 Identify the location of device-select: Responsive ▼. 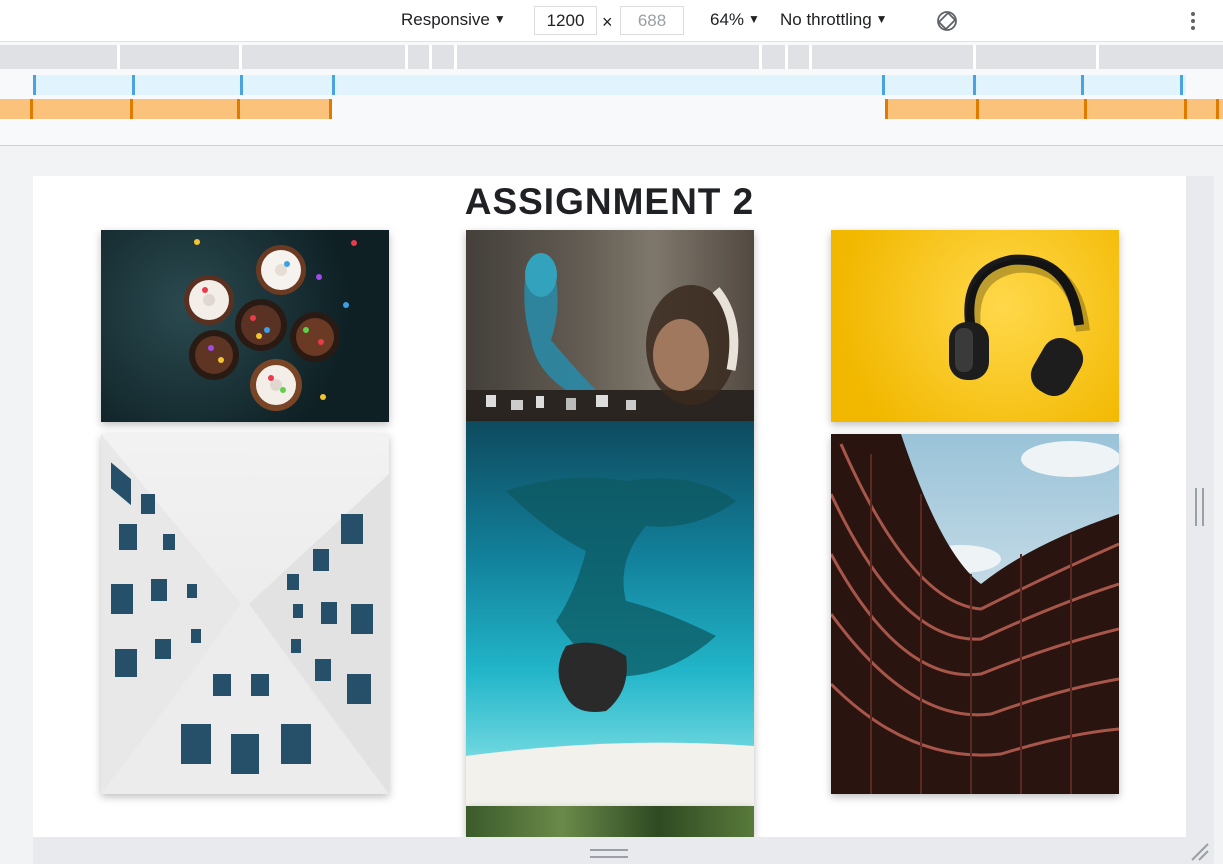
(453, 20).